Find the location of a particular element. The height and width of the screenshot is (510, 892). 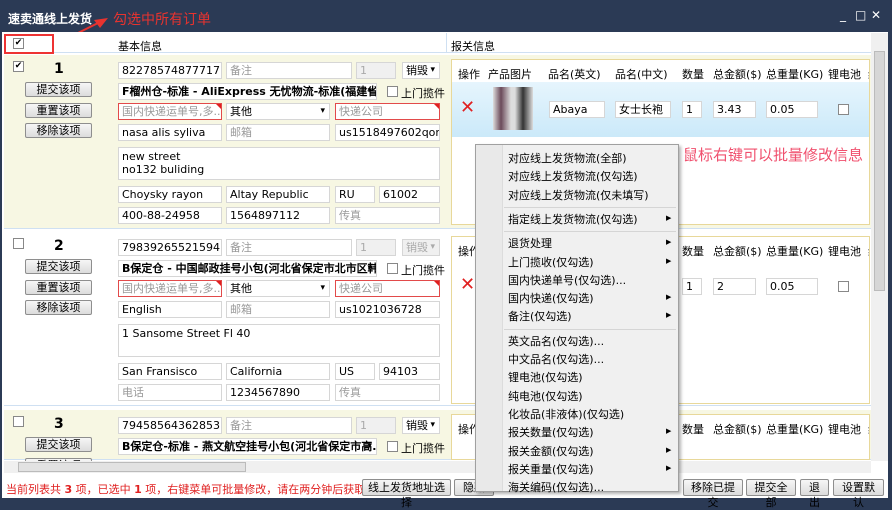

mobile-field: 1564897112 is located at coordinates (278, 215).